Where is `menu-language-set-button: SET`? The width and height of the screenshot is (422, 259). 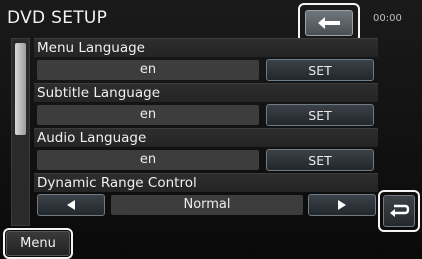 menu-language-set-button: SET is located at coordinates (320, 70).